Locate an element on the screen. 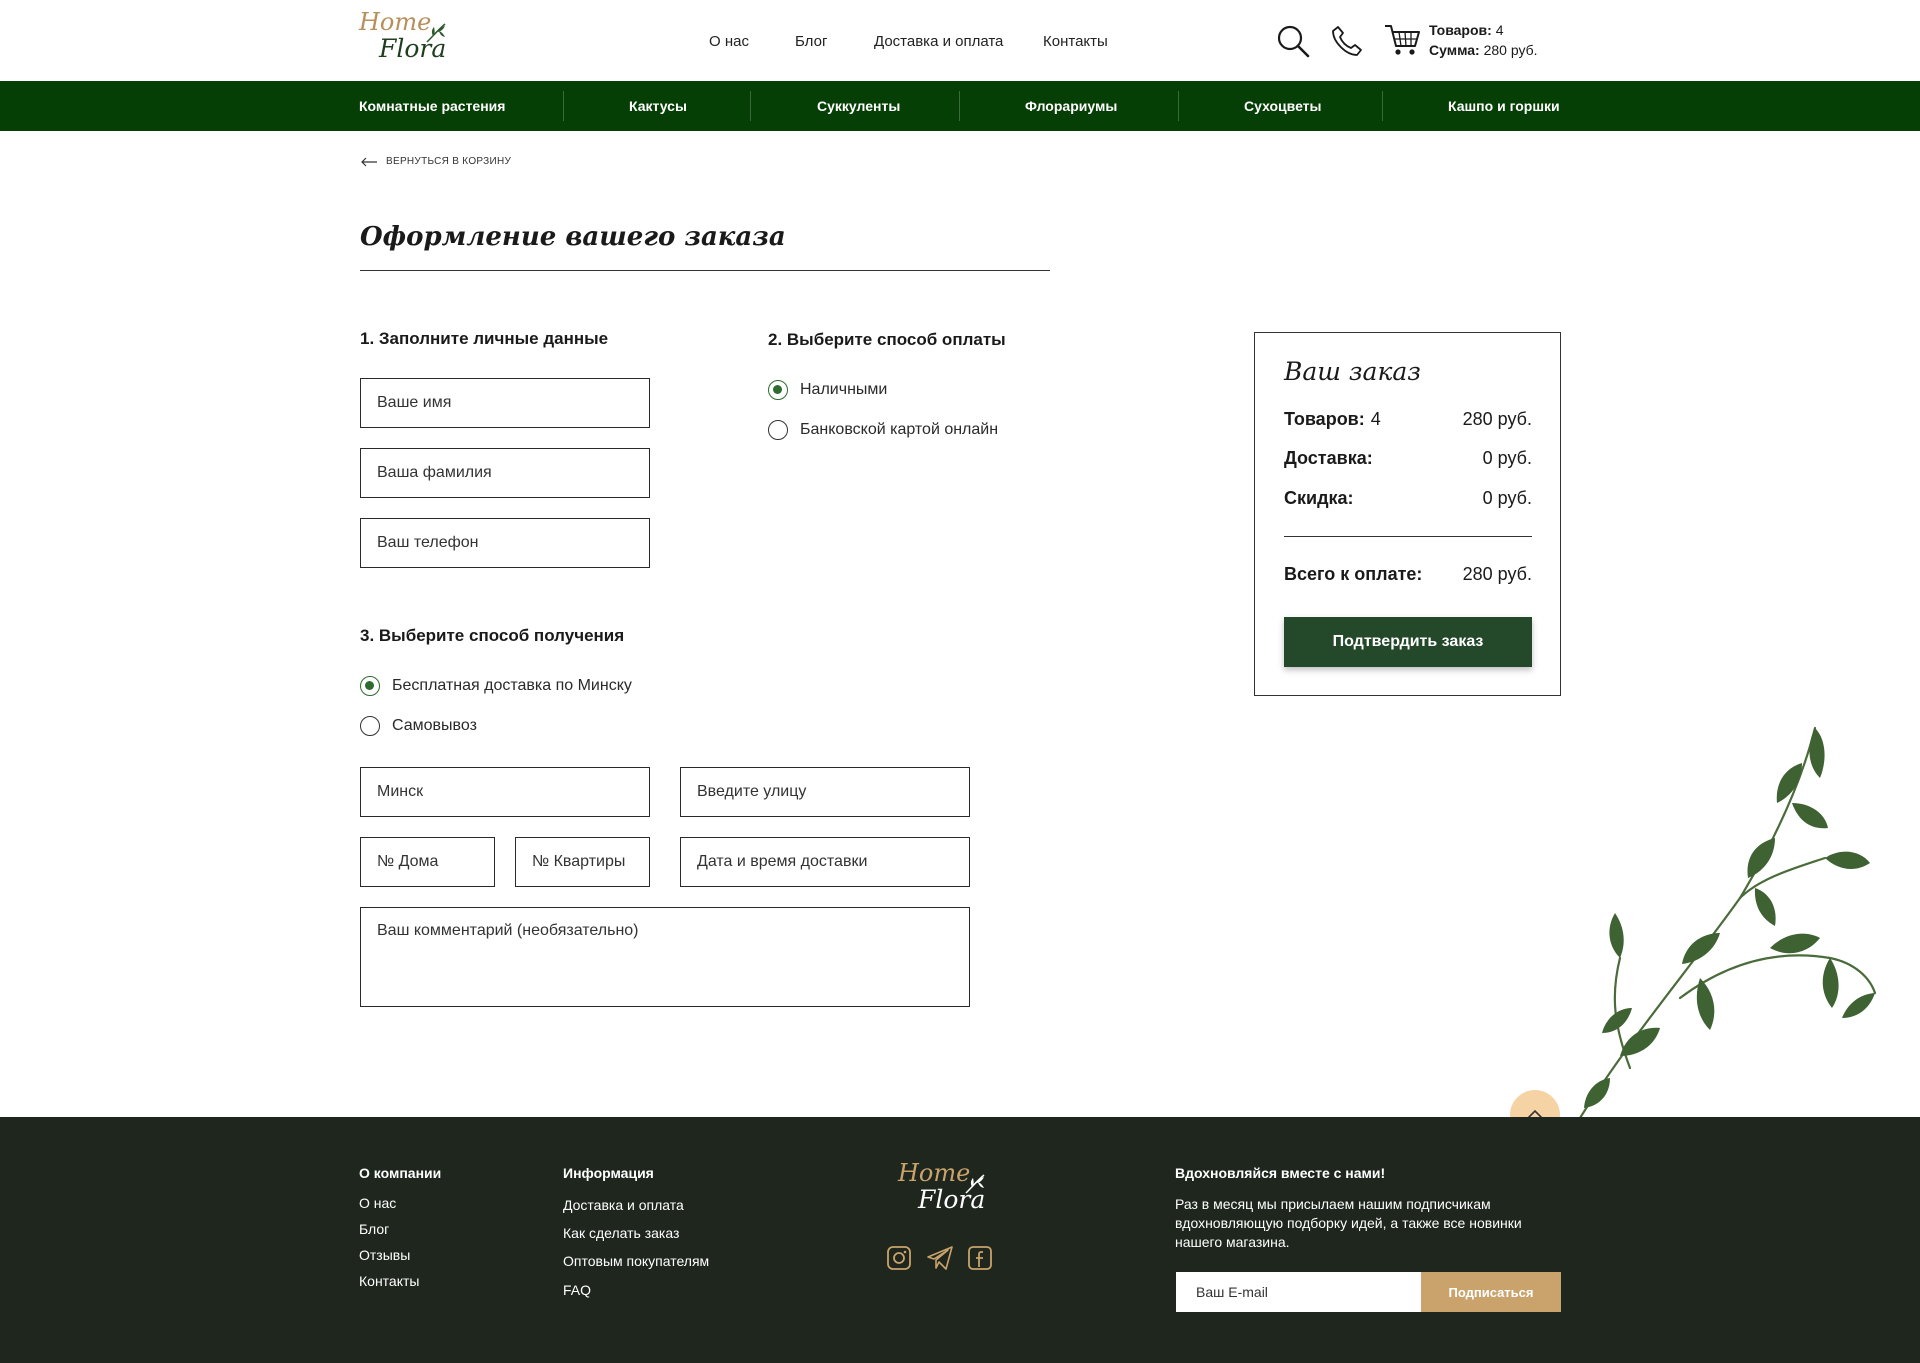 This screenshot has height=1363, width=1920. telegram-icon is located at coordinates (940, 1258).